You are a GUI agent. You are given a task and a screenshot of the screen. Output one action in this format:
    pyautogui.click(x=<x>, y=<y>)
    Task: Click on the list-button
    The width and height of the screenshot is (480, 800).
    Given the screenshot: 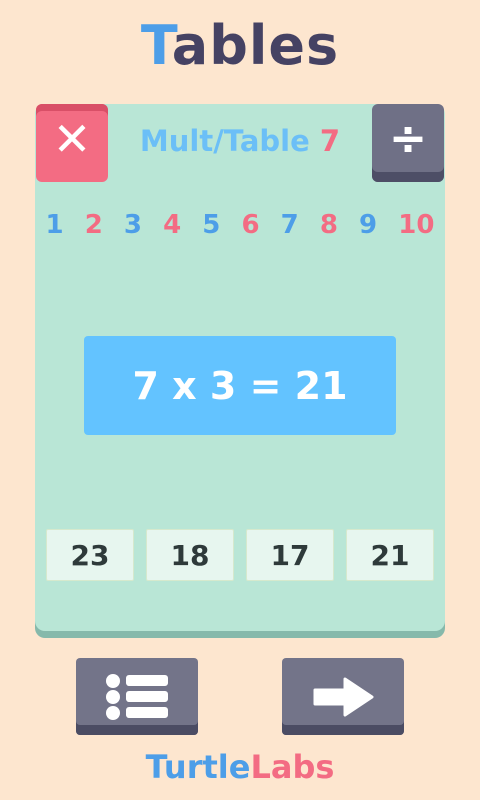 What is the action you would take?
    pyautogui.click(x=137, y=696)
    